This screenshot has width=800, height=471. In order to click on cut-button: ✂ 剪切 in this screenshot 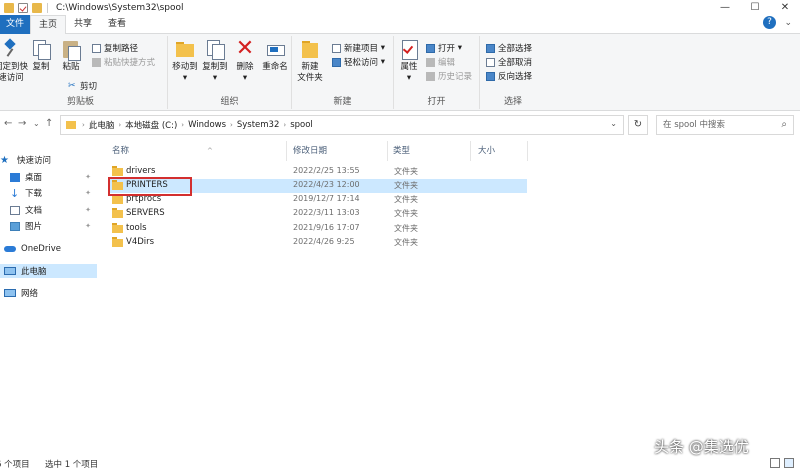, I will do `click(82, 86)`.